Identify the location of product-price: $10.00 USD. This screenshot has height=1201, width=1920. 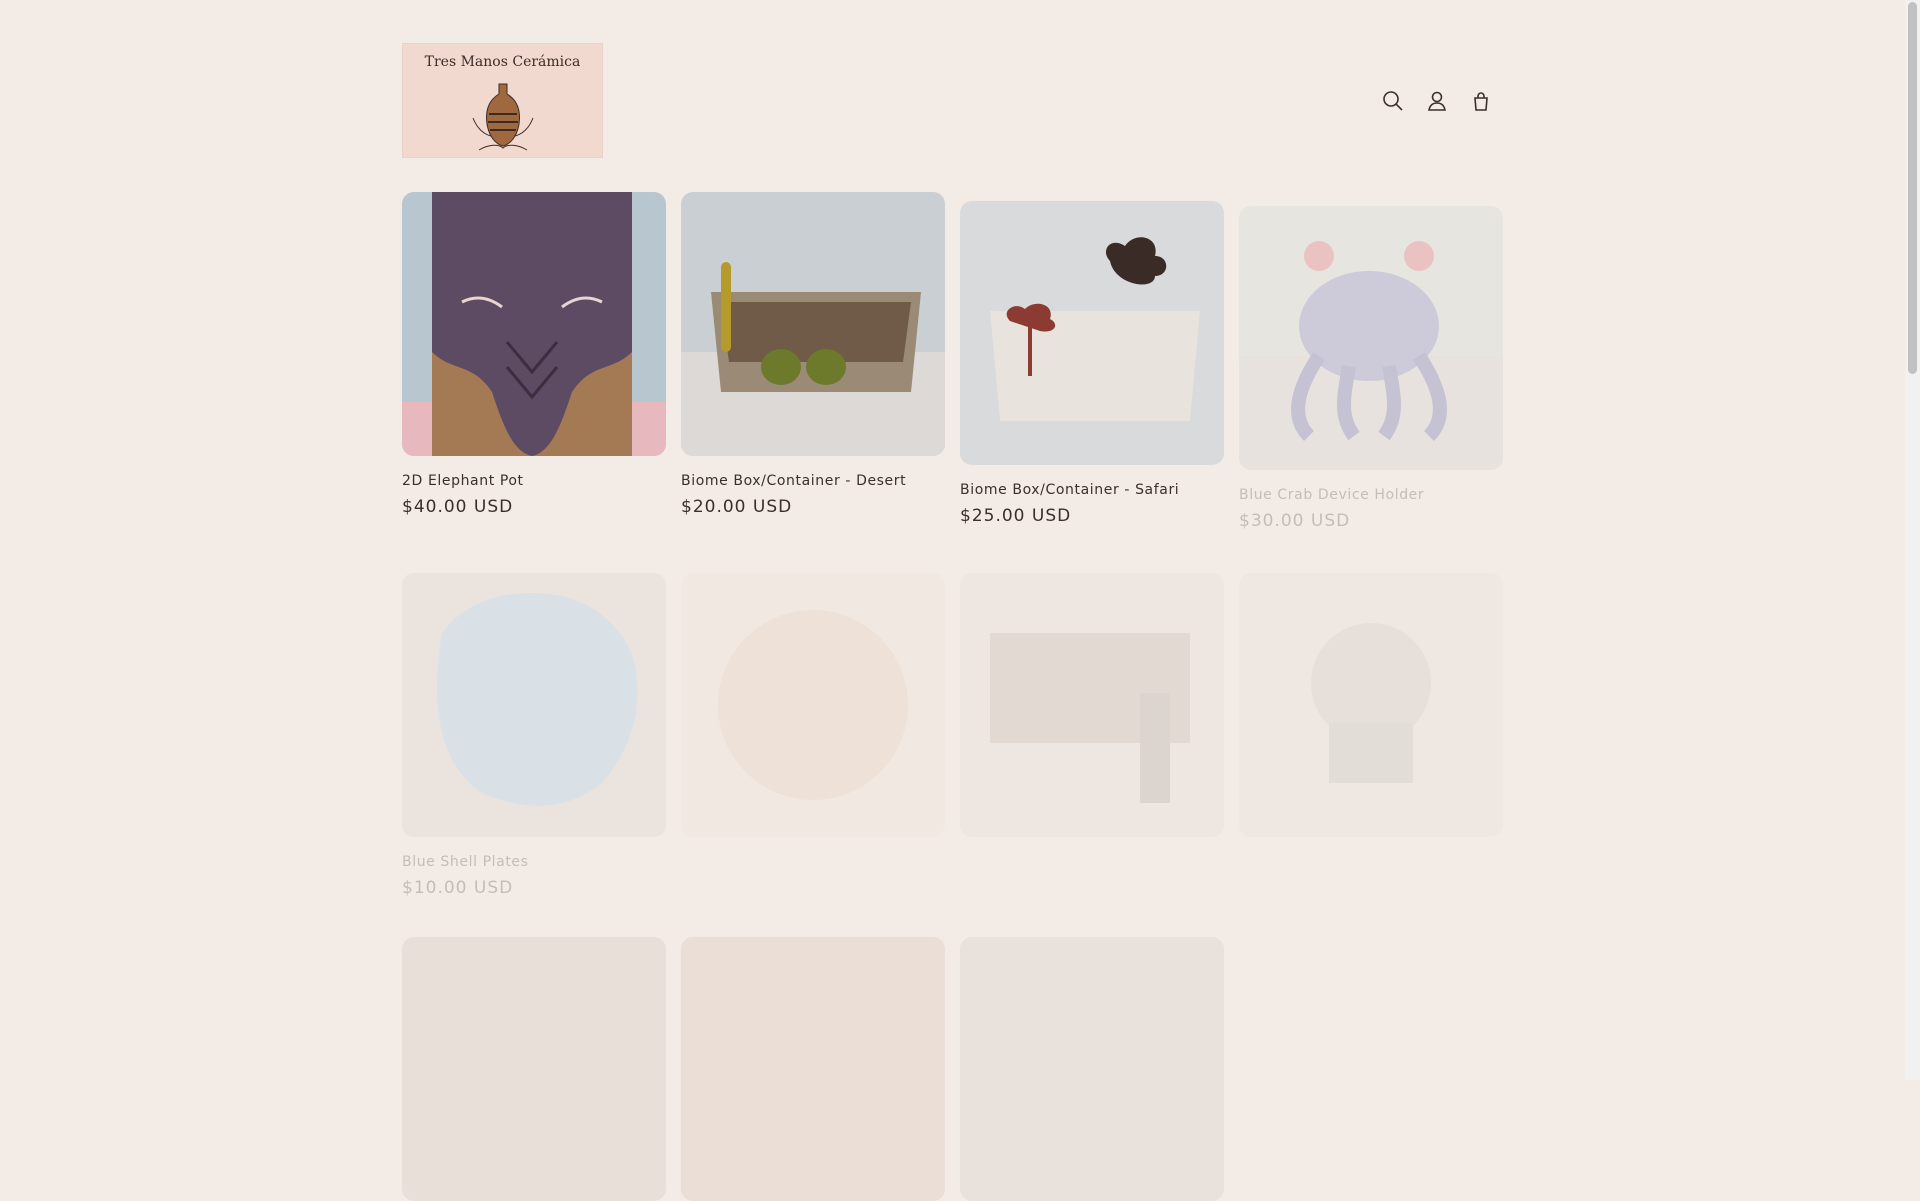
(458, 888).